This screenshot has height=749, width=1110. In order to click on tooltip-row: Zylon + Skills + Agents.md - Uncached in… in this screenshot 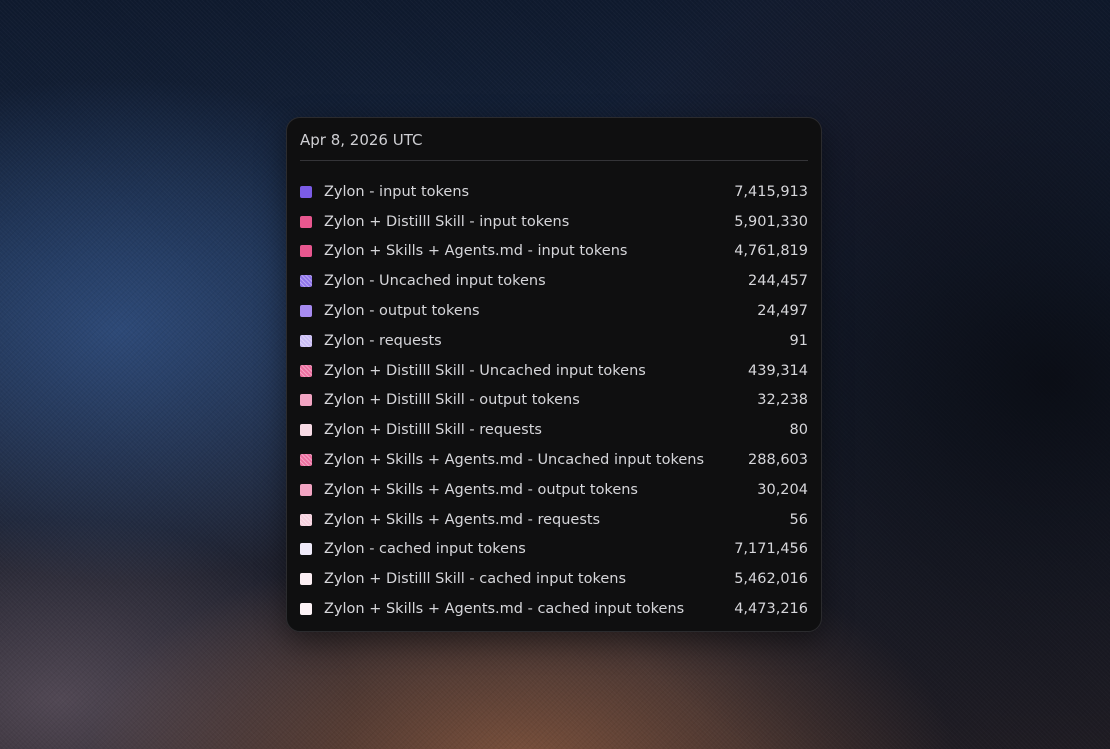, I will do `click(554, 460)`.